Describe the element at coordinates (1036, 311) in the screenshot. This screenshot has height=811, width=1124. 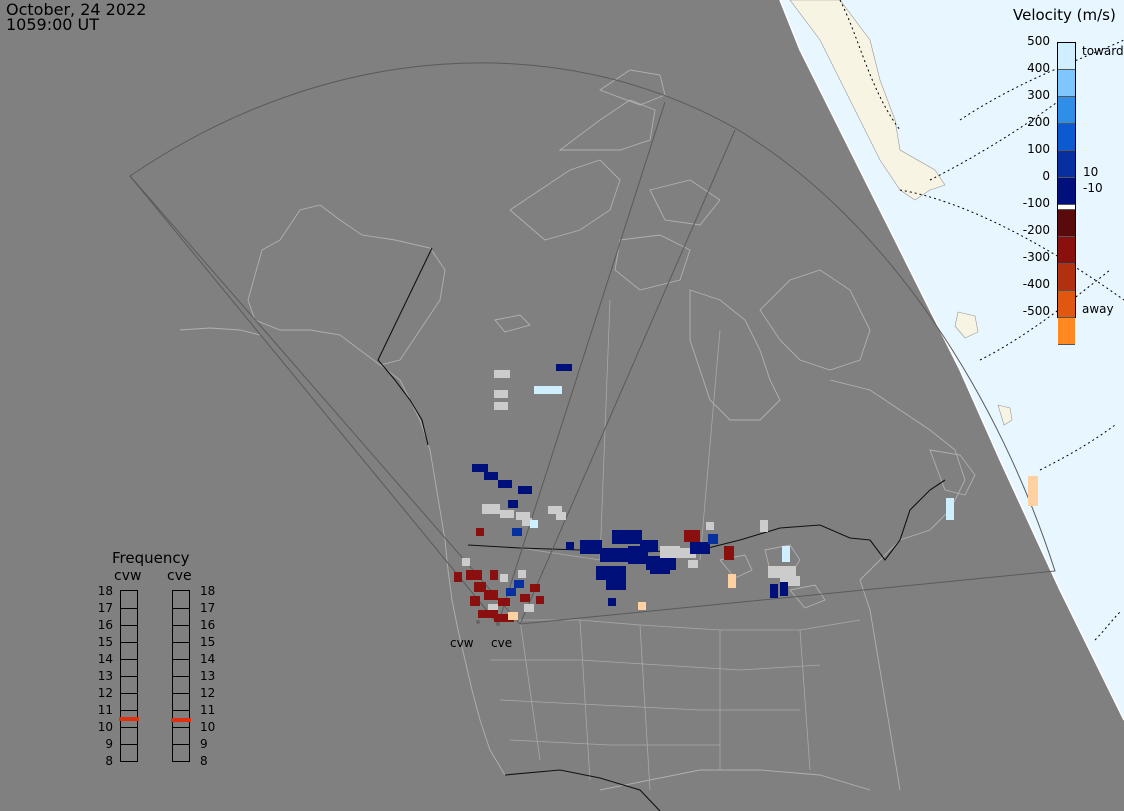
I see `velocity-tick-label: -500` at that location.